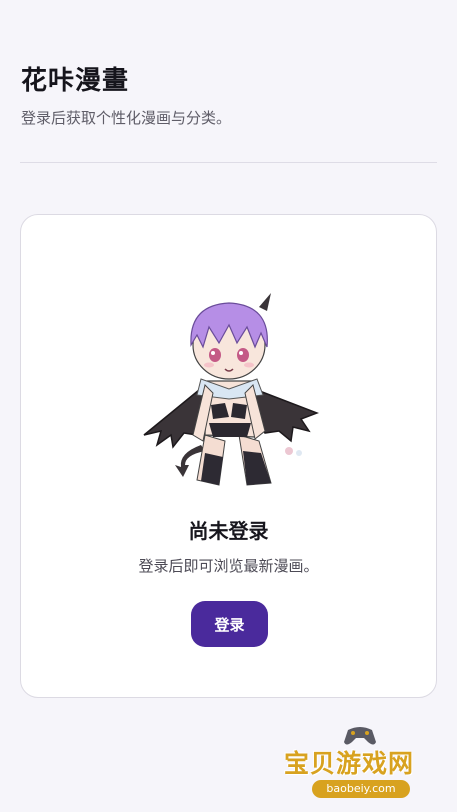 The height and width of the screenshot is (812, 457). What do you see at coordinates (231, 389) in the screenshot?
I see `chibi-character-illustration` at bounding box center [231, 389].